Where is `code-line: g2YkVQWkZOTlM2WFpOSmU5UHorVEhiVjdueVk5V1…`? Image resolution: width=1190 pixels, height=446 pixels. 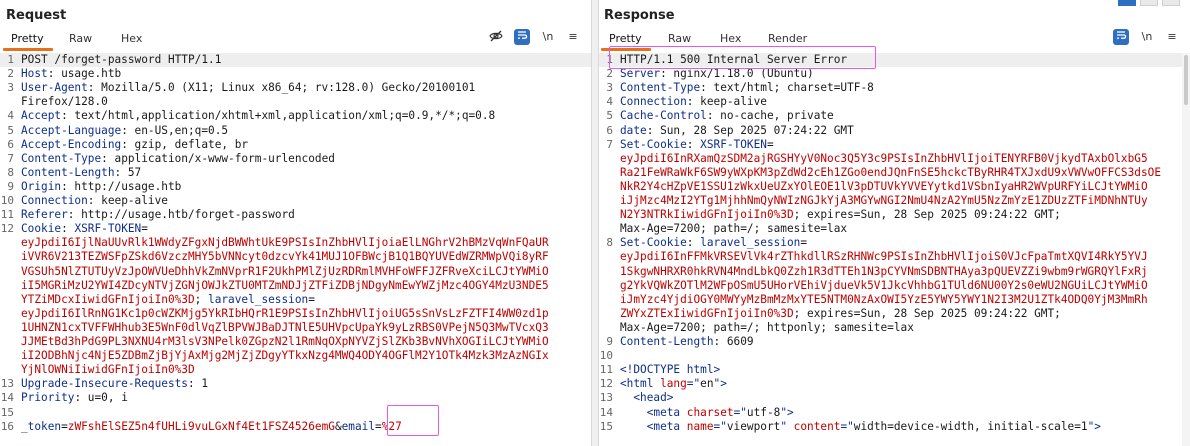 code-line: g2YkVQWkZOTlM2WFpOSmU5UHorVEhiVjdueVk5V1… is located at coordinates (894, 286).